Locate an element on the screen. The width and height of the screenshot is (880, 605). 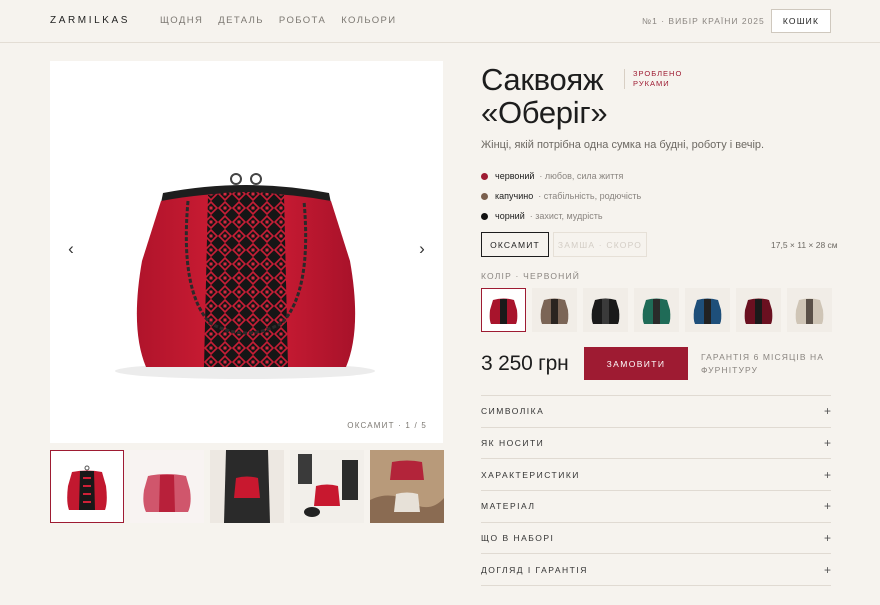
swatch-cappuccino is located at coordinates (554, 310).